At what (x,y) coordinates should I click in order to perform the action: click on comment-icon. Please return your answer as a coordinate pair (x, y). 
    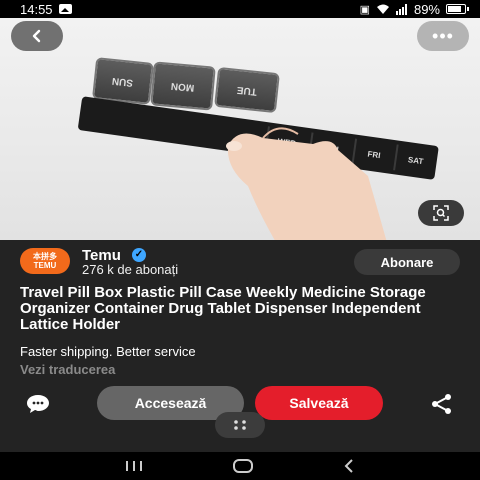
    Looking at the image, I should click on (38, 404).